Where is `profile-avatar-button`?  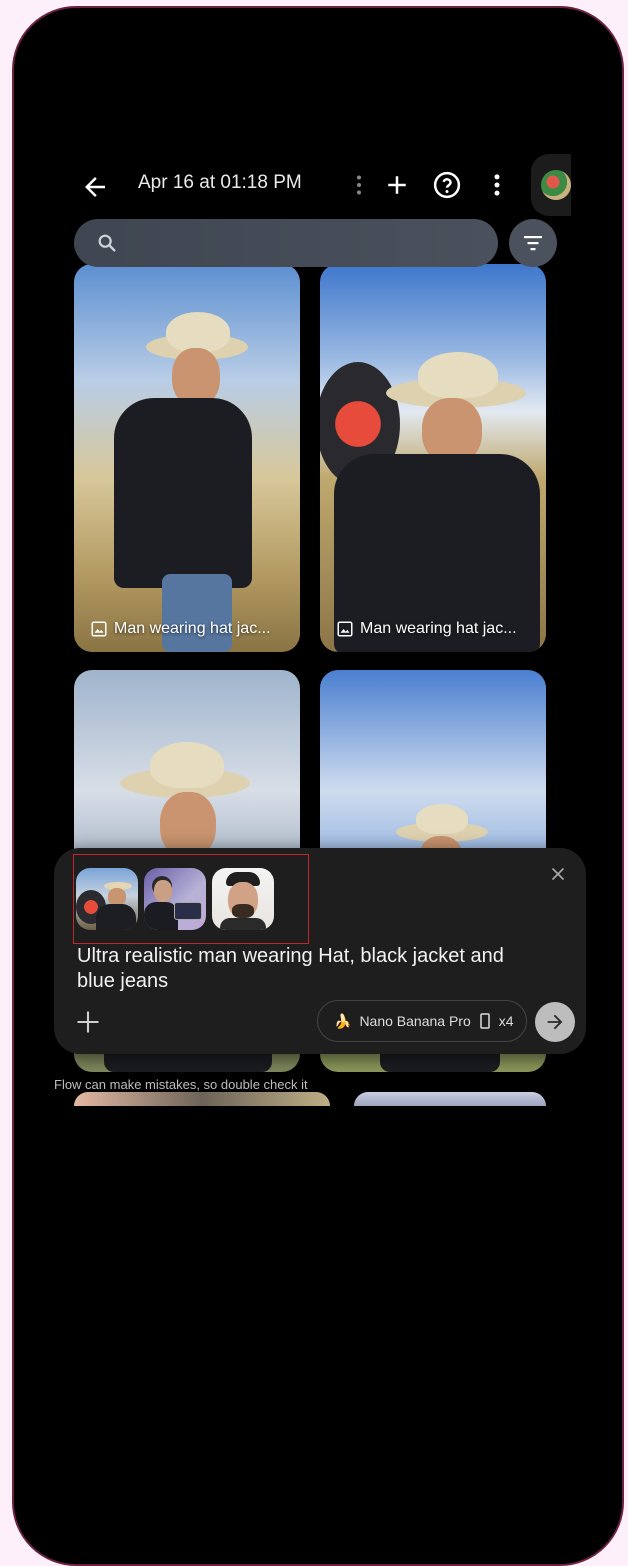
profile-avatar-button is located at coordinates (551, 185).